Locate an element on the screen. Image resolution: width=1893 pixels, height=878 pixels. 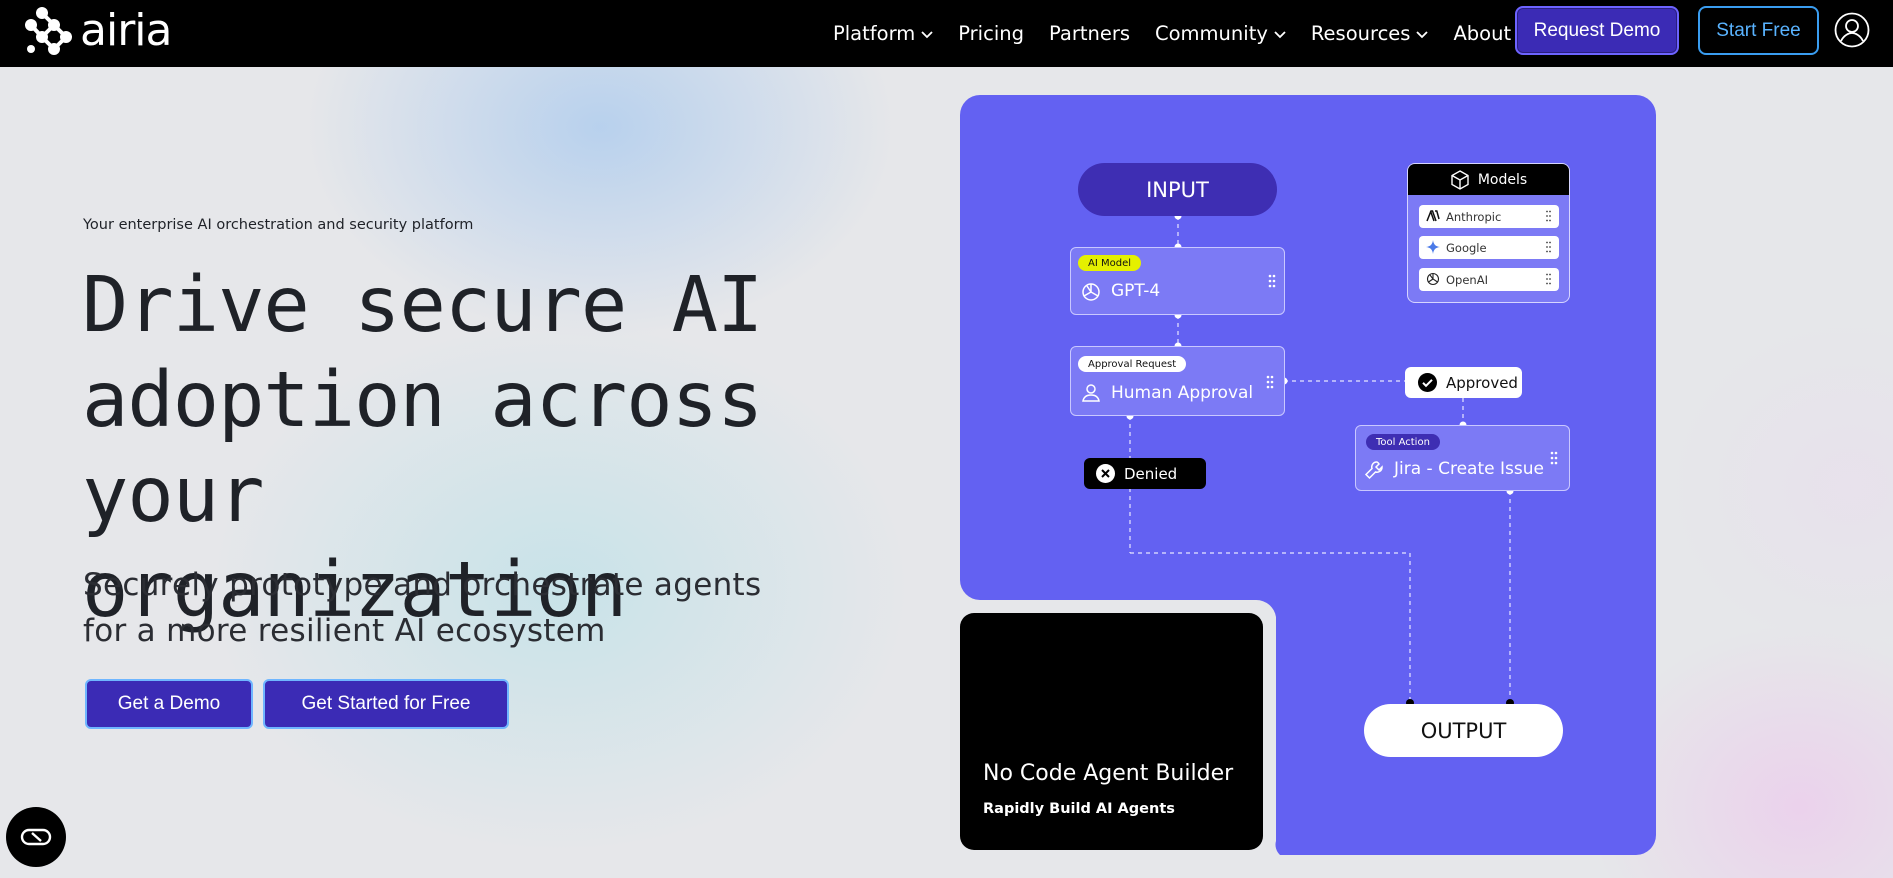
check-circle-icon is located at coordinates (1427, 382).